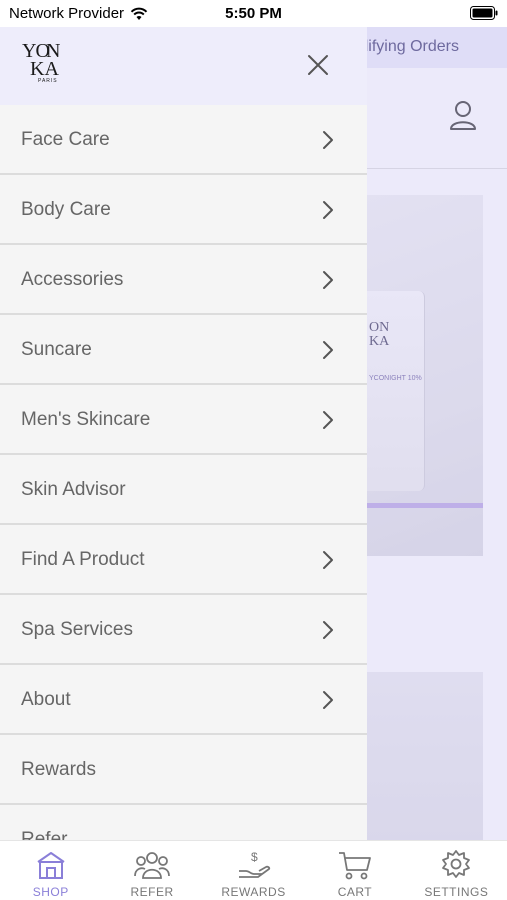 The image size is (507, 900). Describe the element at coordinates (72, 279) in the screenshot. I see `menu-item-label: Accessories` at that location.